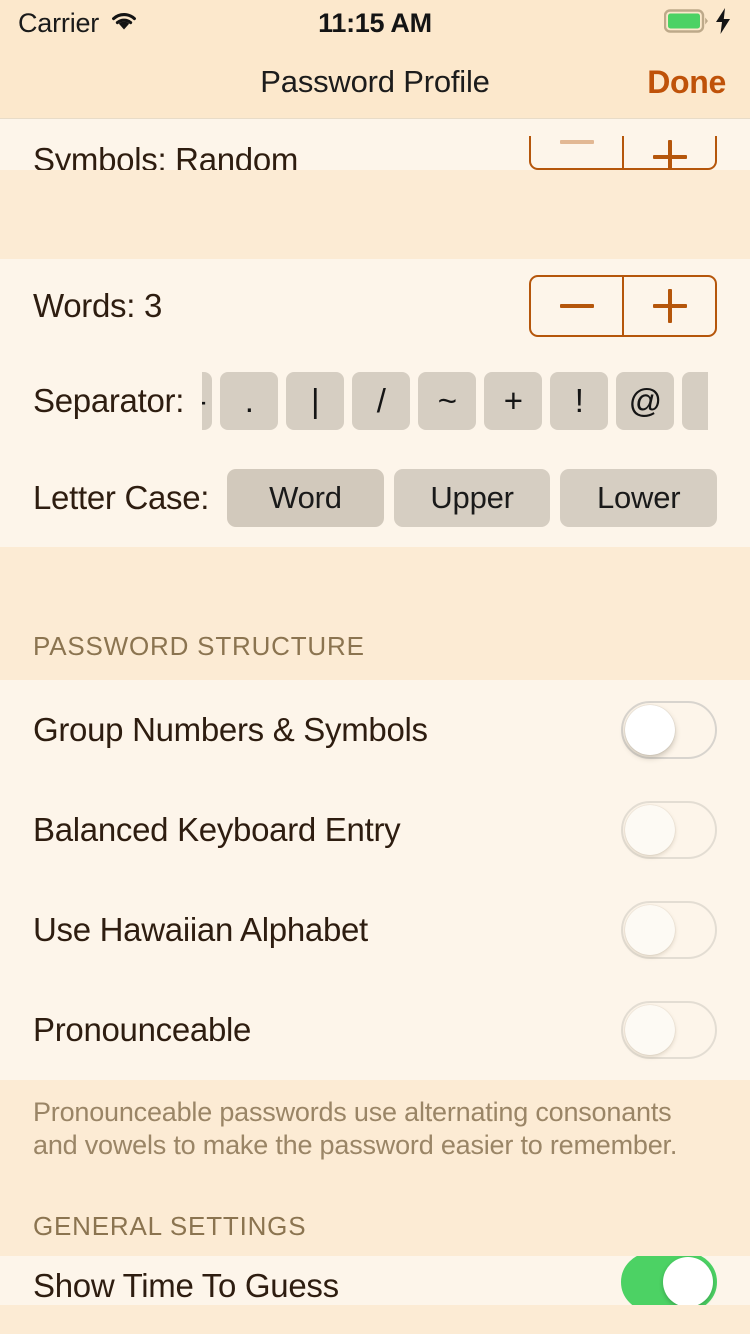 The width and height of the screenshot is (750, 1334). What do you see at coordinates (375, 1219) in the screenshot?
I see `general-settings-header: GENERAL SETTINGS` at bounding box center [375, 1219].